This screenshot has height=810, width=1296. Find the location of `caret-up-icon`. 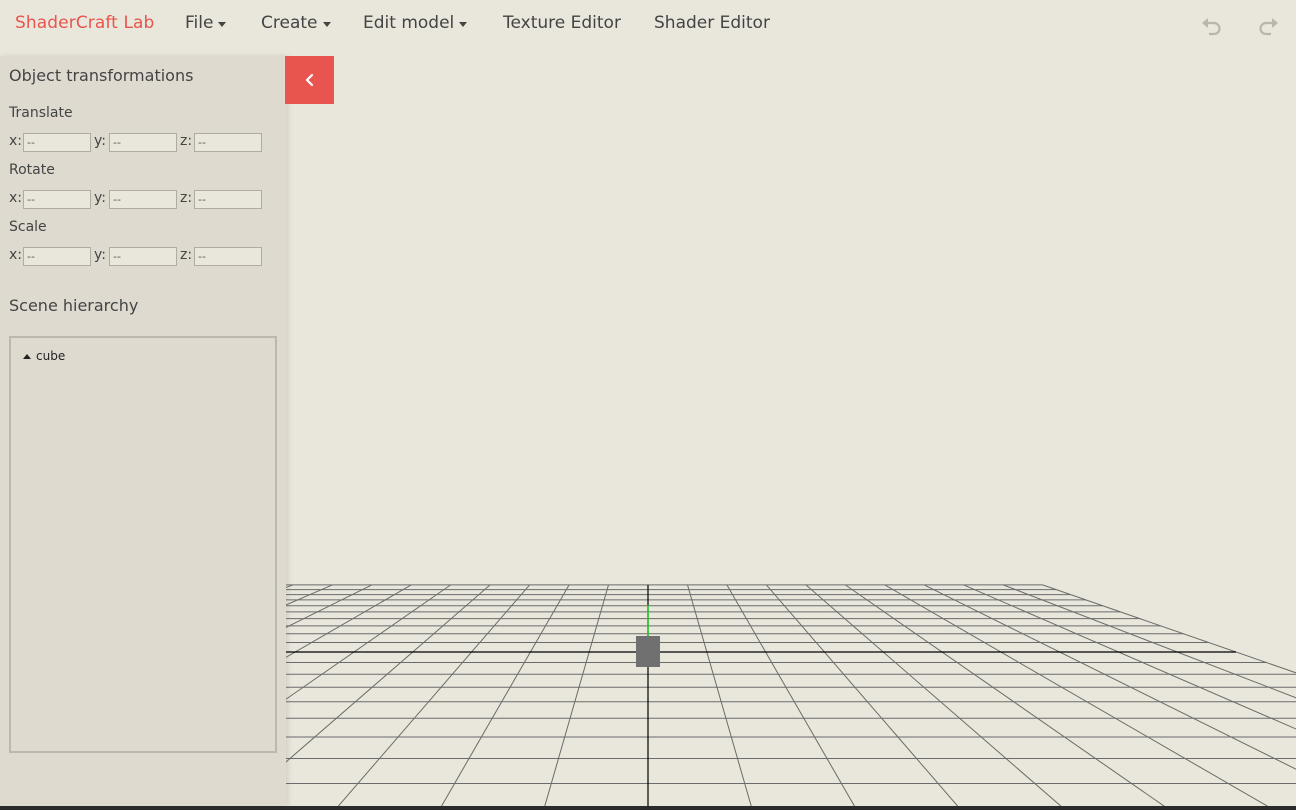

caret-up-icon is located at coordinates (27, 356).